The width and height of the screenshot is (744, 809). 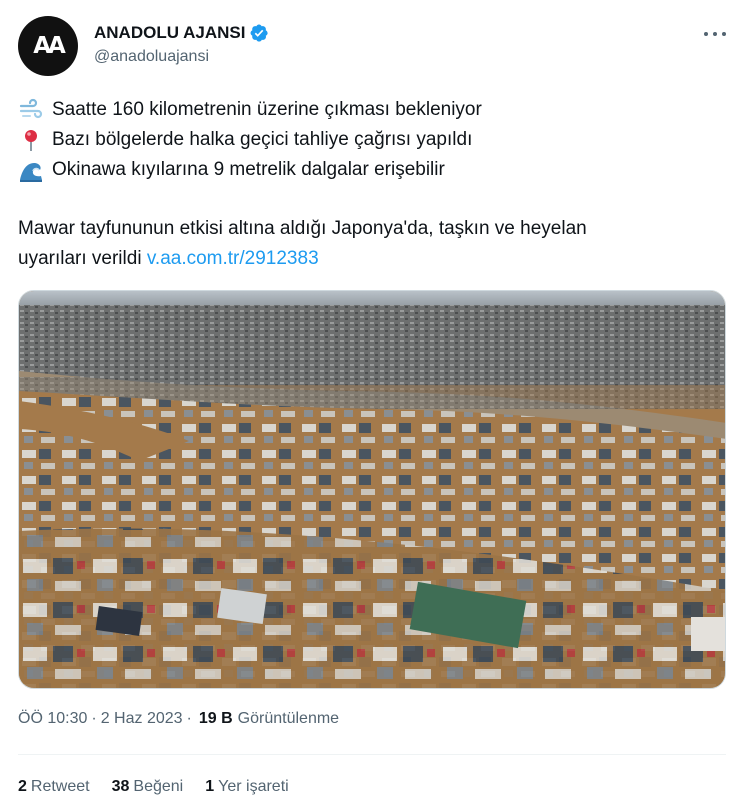 What do you see at coordinates (210, 786) in the screenshot?
I see `bookmarks-count: 1` at bounding box center [210, 786].